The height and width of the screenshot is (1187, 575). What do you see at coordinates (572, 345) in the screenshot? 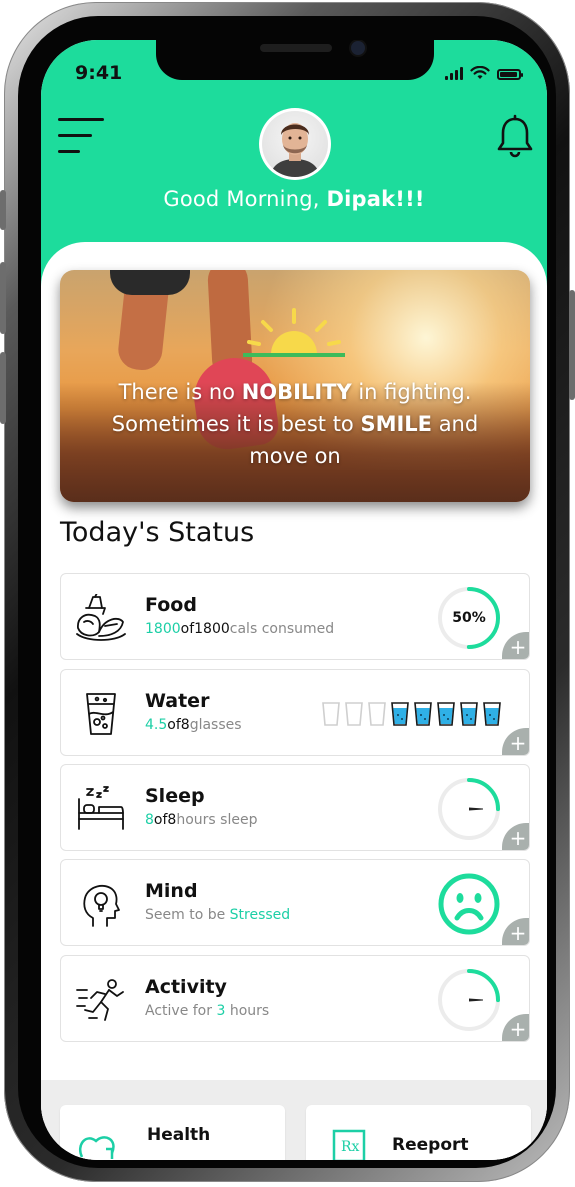
I see `power-button` at bounding box center [572, 345].